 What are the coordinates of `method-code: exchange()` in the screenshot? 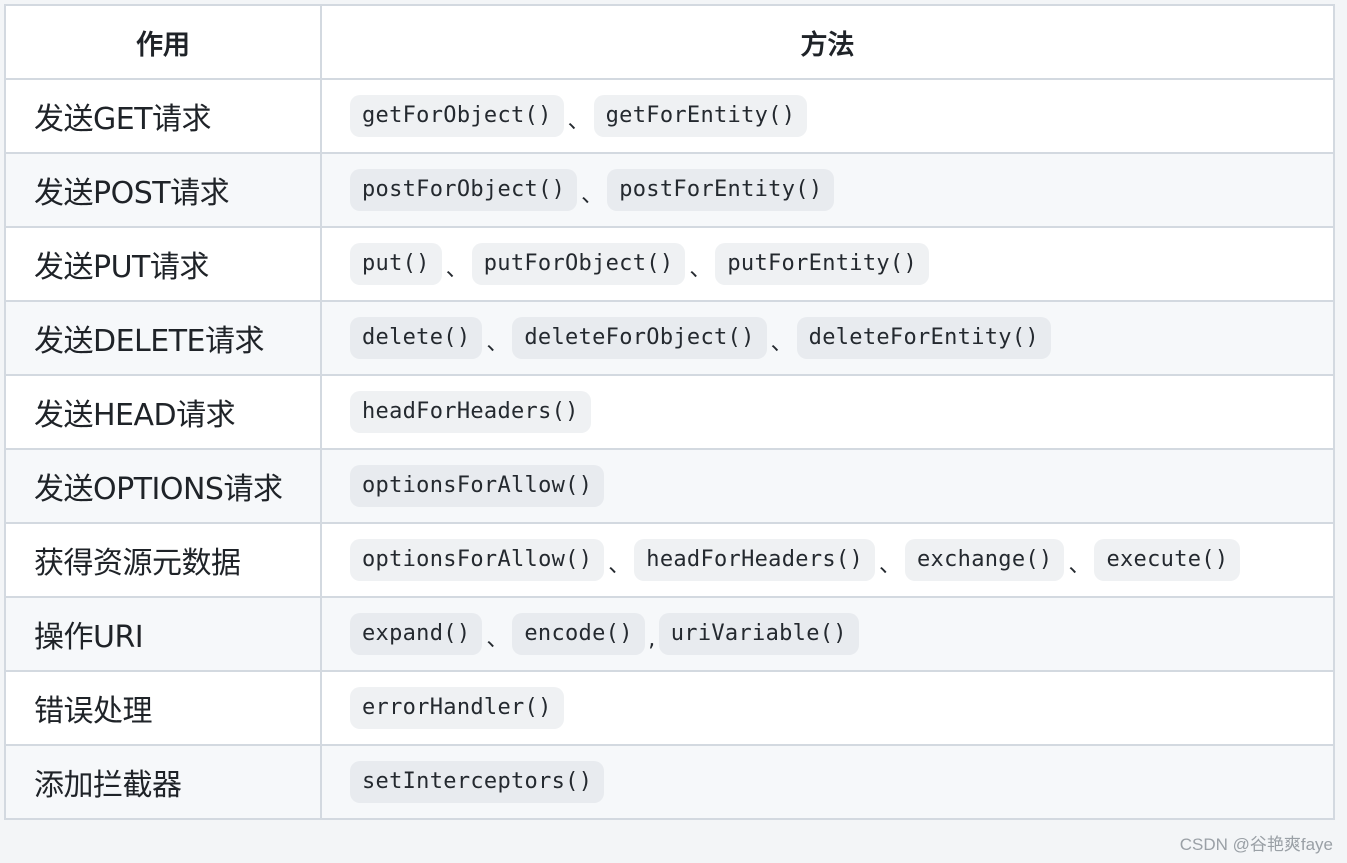 It's located at (985, 560).